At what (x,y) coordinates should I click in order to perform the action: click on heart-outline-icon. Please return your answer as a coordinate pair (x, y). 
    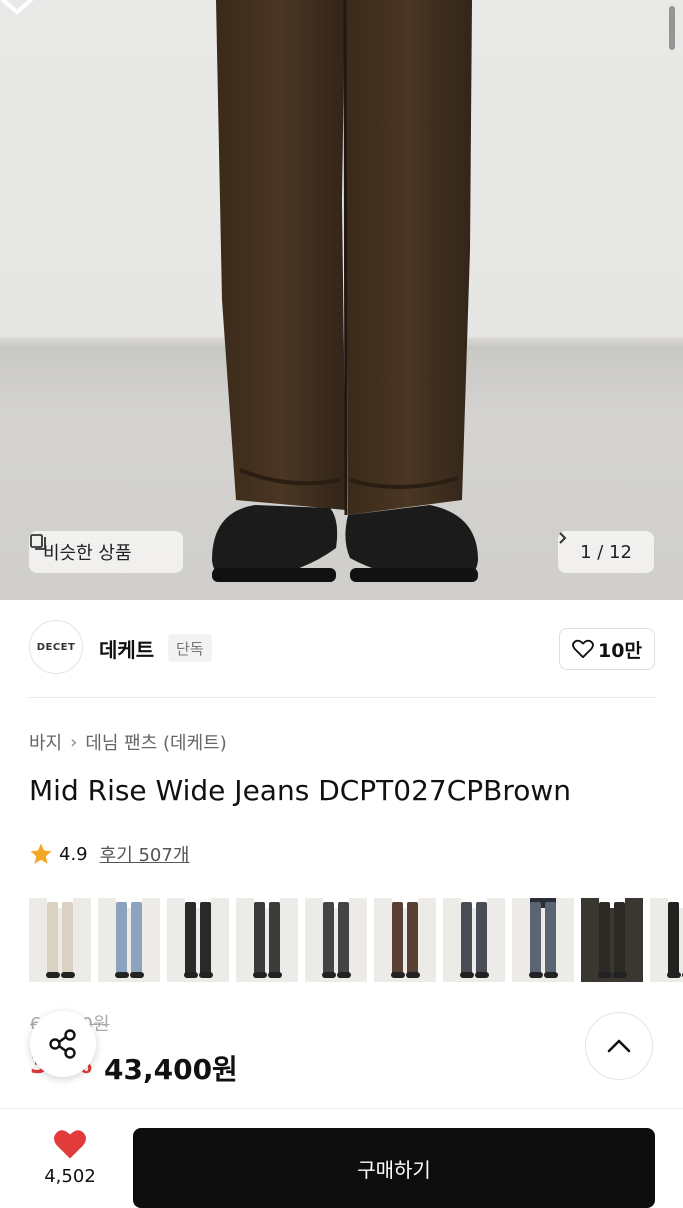
    Looking at the image, I should click on (583, 649).